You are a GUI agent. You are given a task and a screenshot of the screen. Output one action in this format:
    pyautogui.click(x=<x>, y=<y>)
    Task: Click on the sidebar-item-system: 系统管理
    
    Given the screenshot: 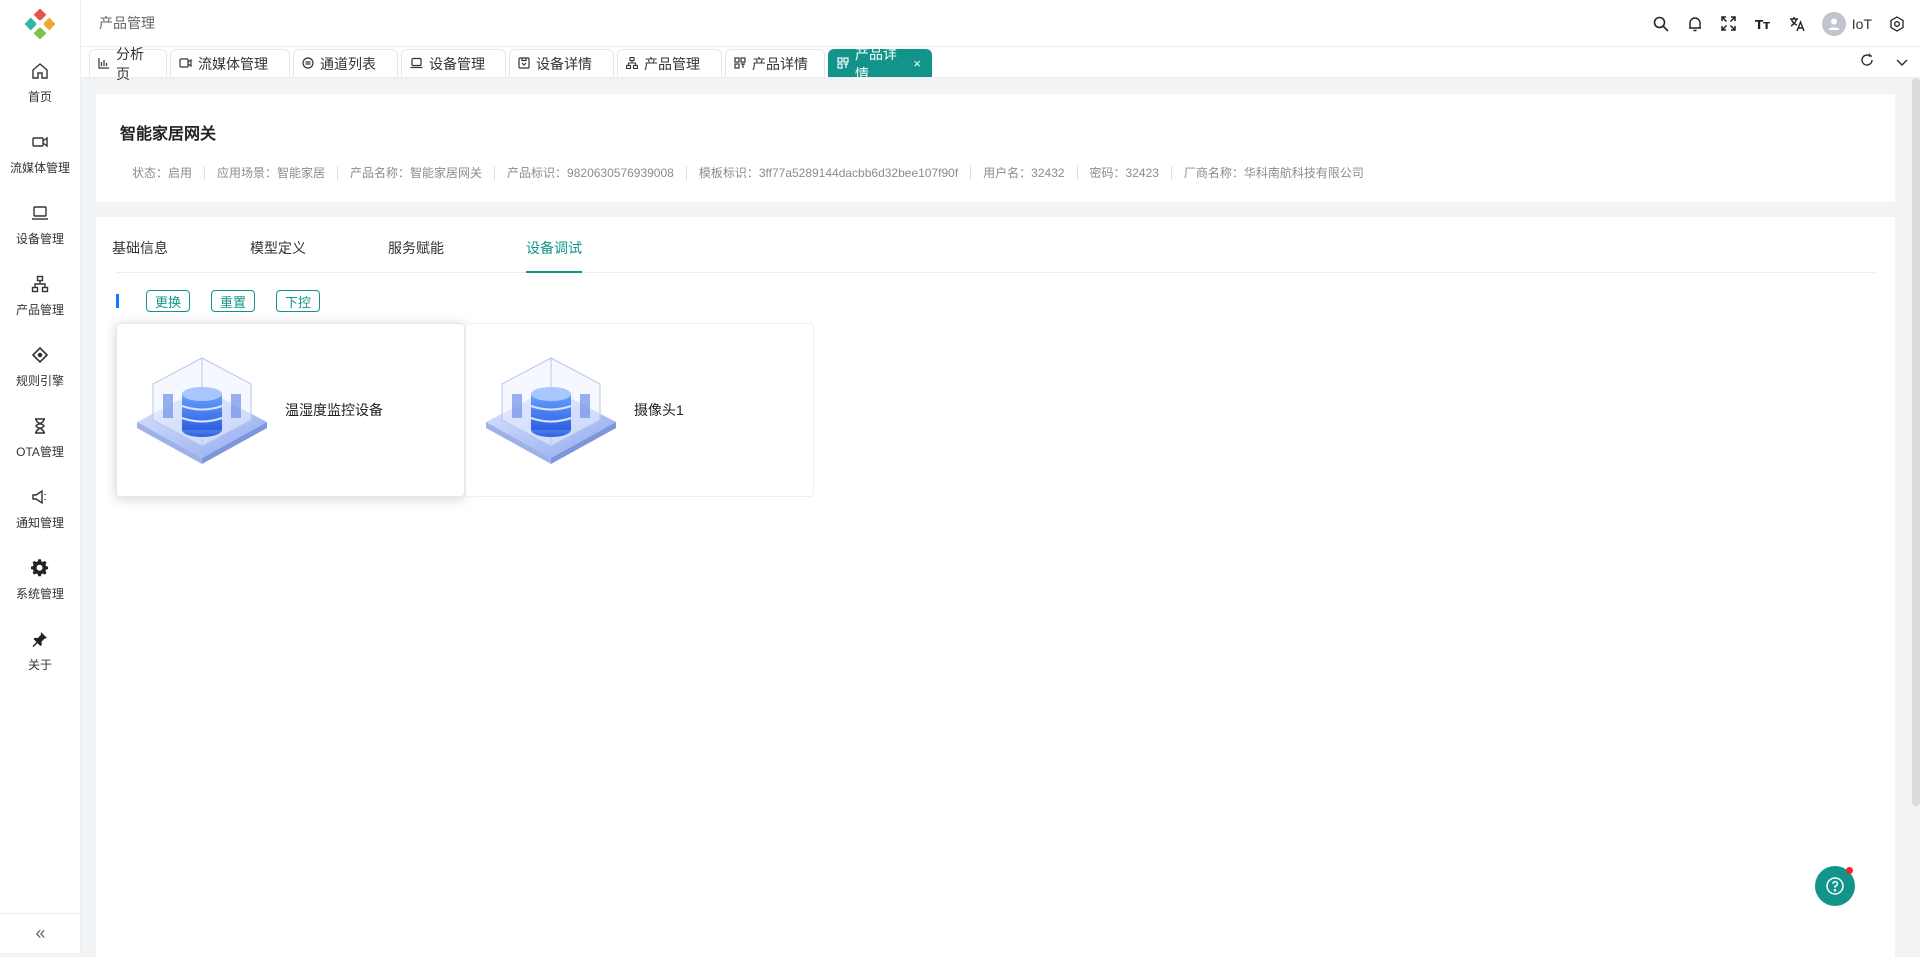 What is the action you would take?
    pyautogui.click(x=40, y=579)
    